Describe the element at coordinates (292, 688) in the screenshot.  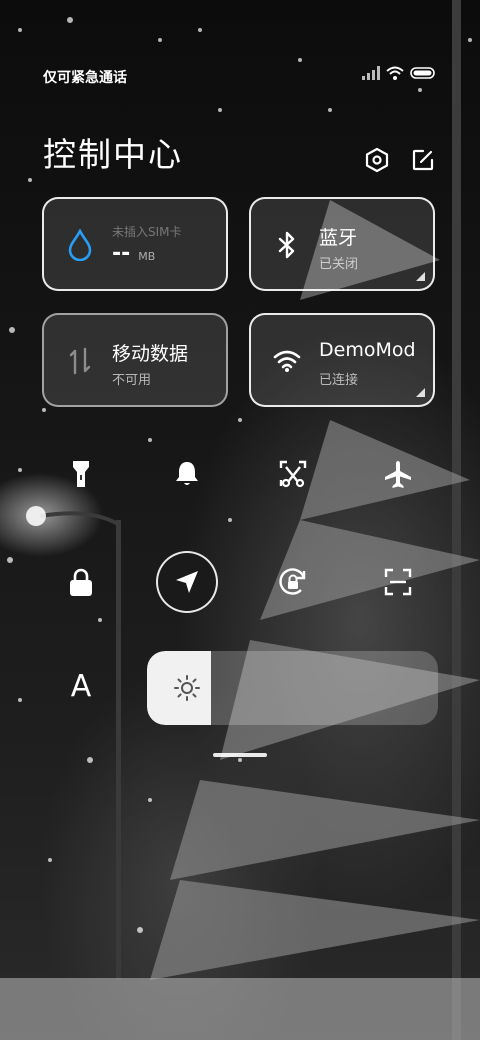
I see `brightness-slider` at that location.